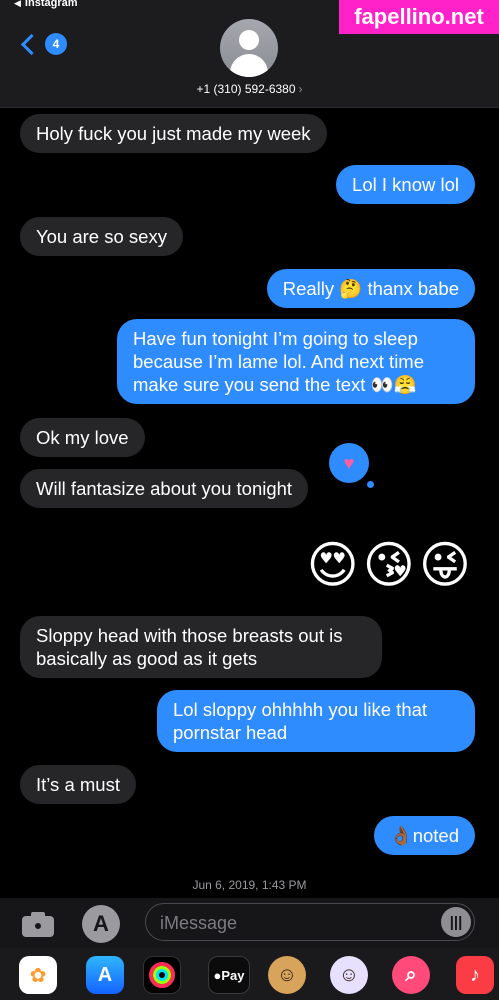 The image size is (499, 1000). I want to click on message-bubble-incoming: Will fantasize about you tonight, so click(164, 488).